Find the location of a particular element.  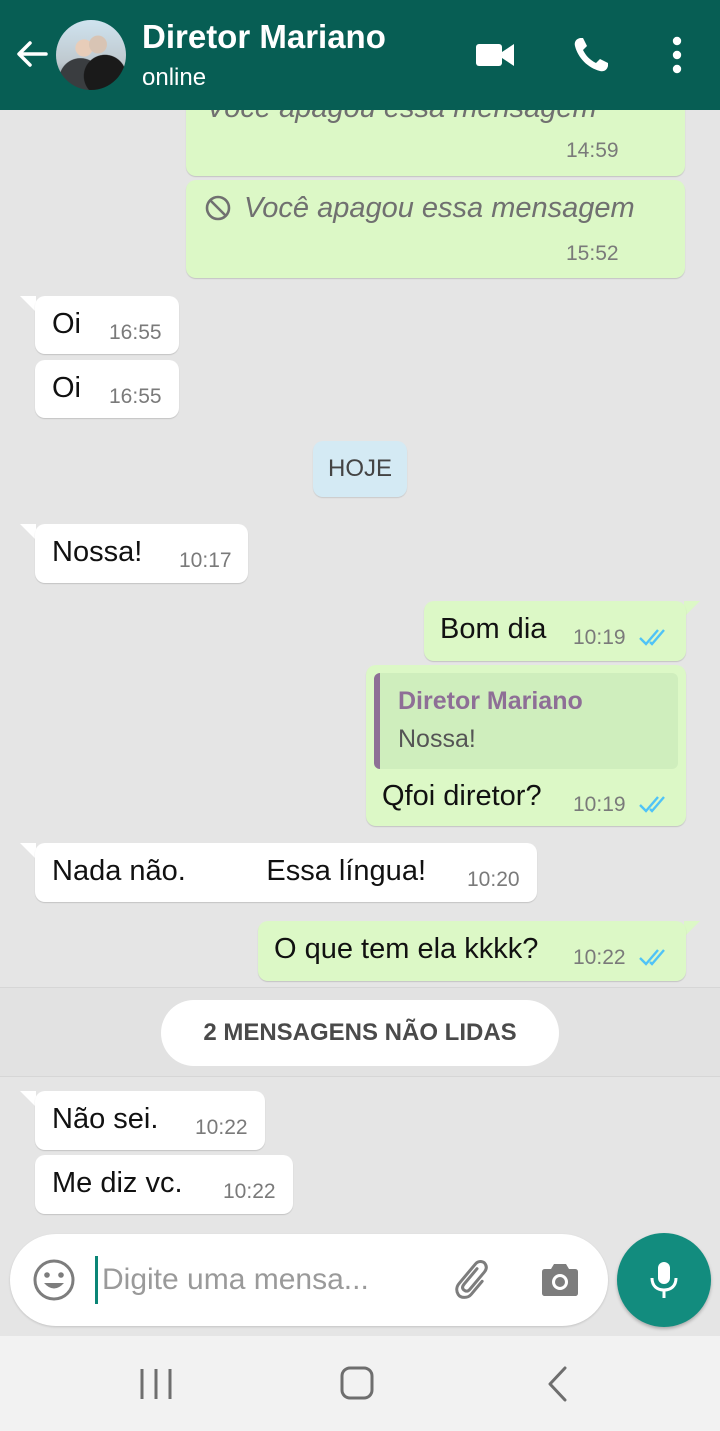

message-bubble-incoming: Não sei. 10:22 is located at coordinates (150, 1120).